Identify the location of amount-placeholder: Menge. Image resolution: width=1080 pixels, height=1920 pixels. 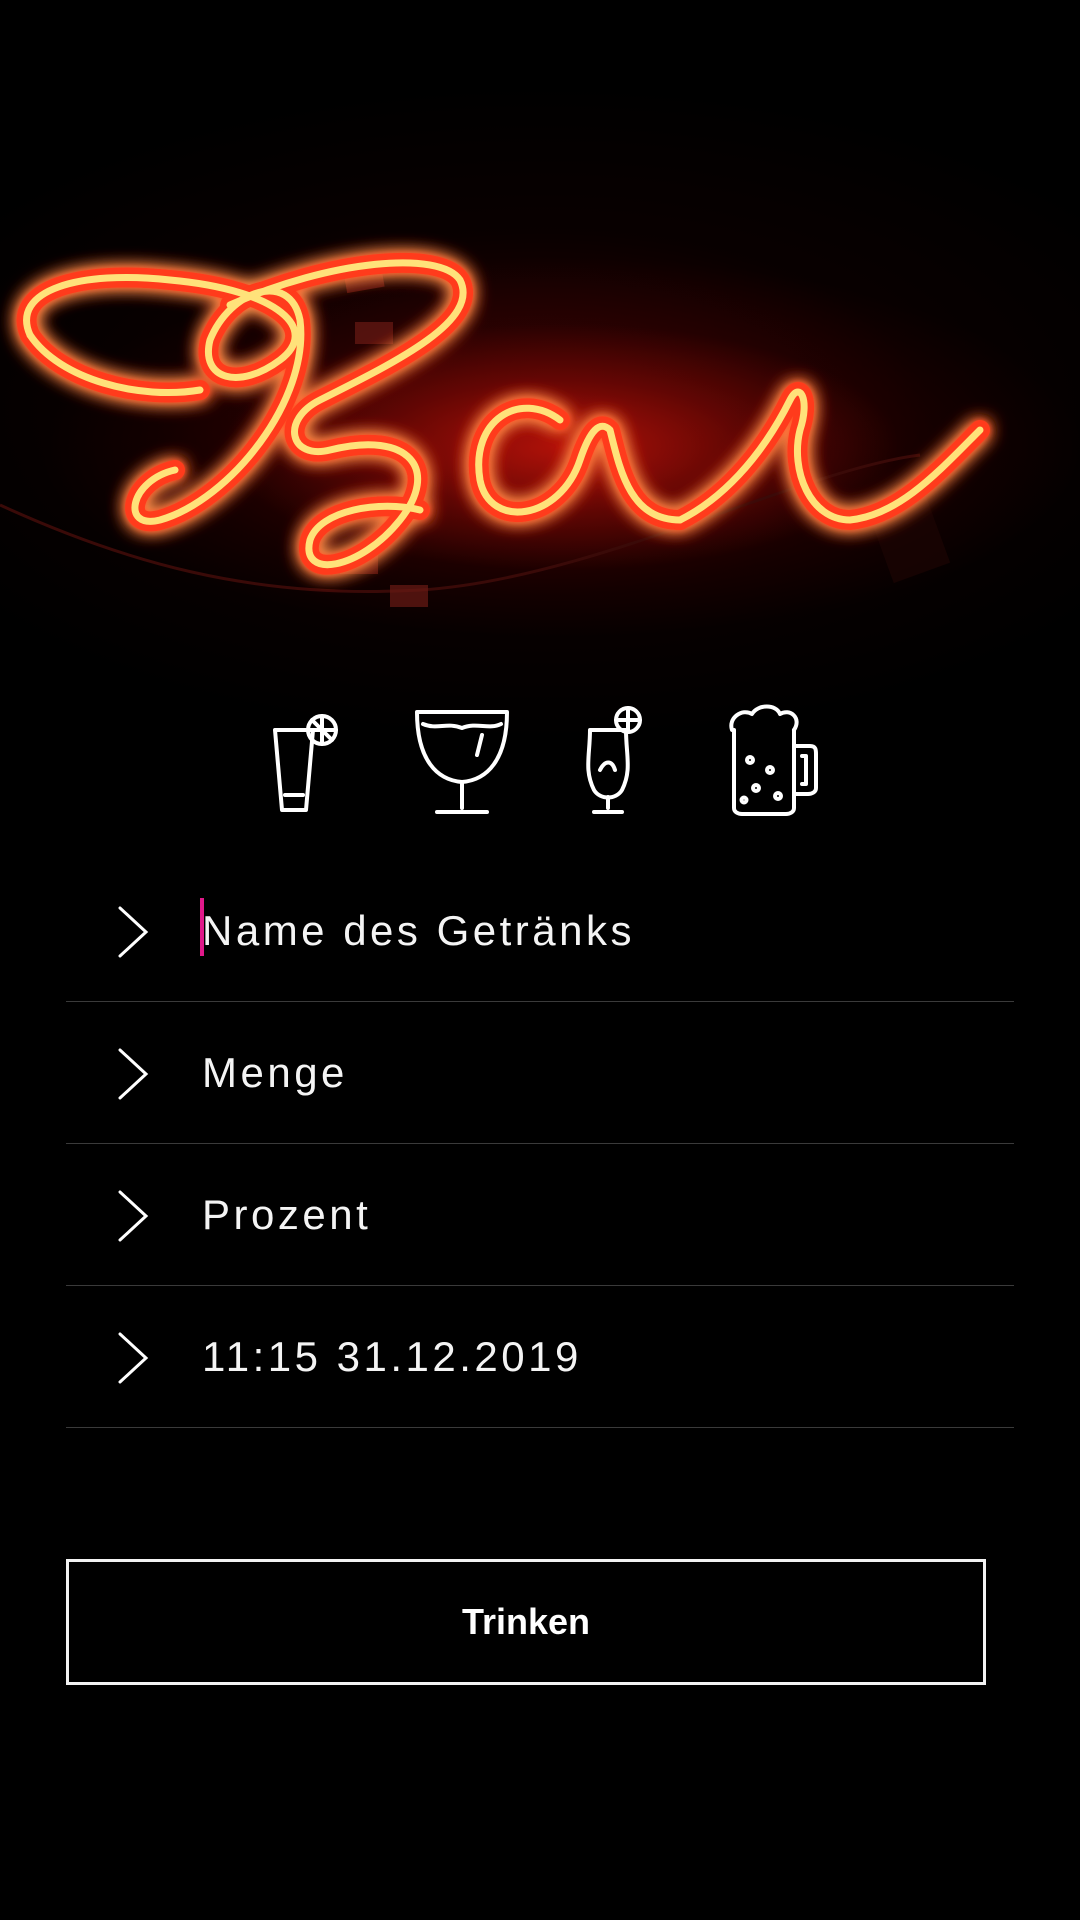
(275, 1072).